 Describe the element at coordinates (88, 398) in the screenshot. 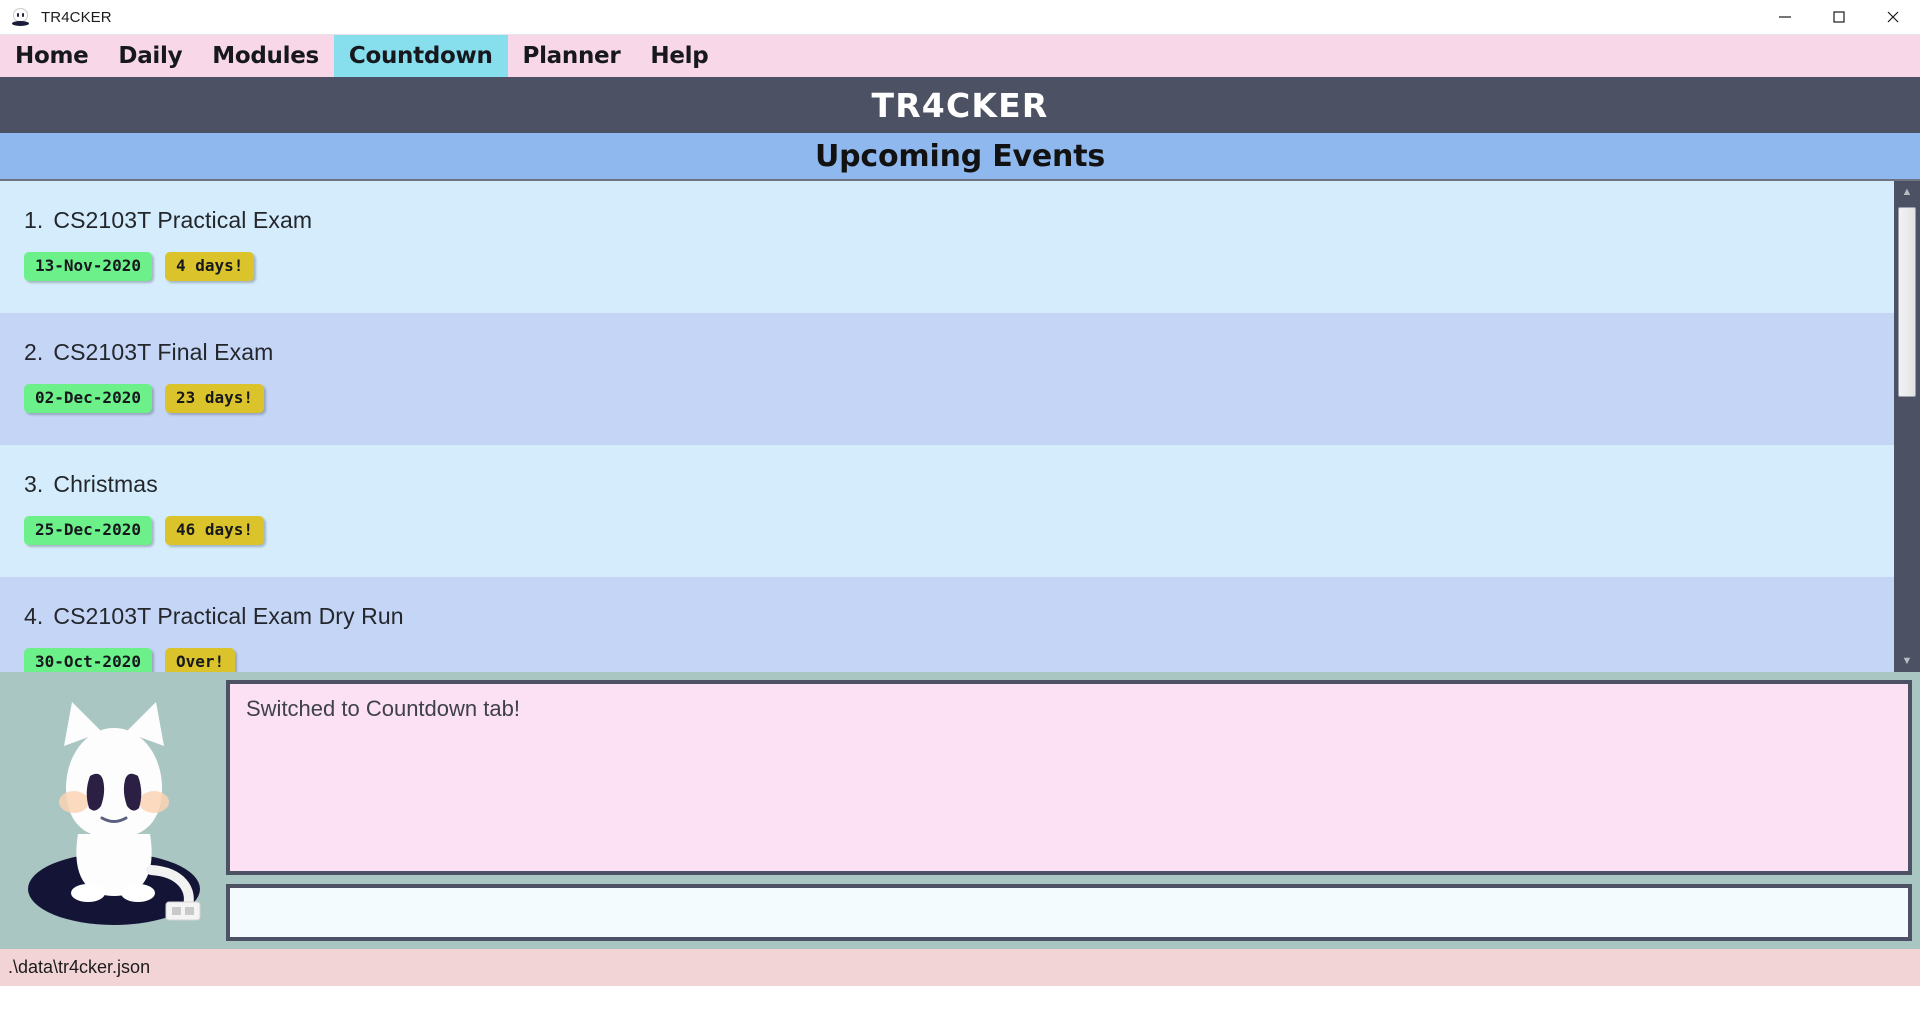

I see `event-date-badge: 02-Dec-2020` at that location.